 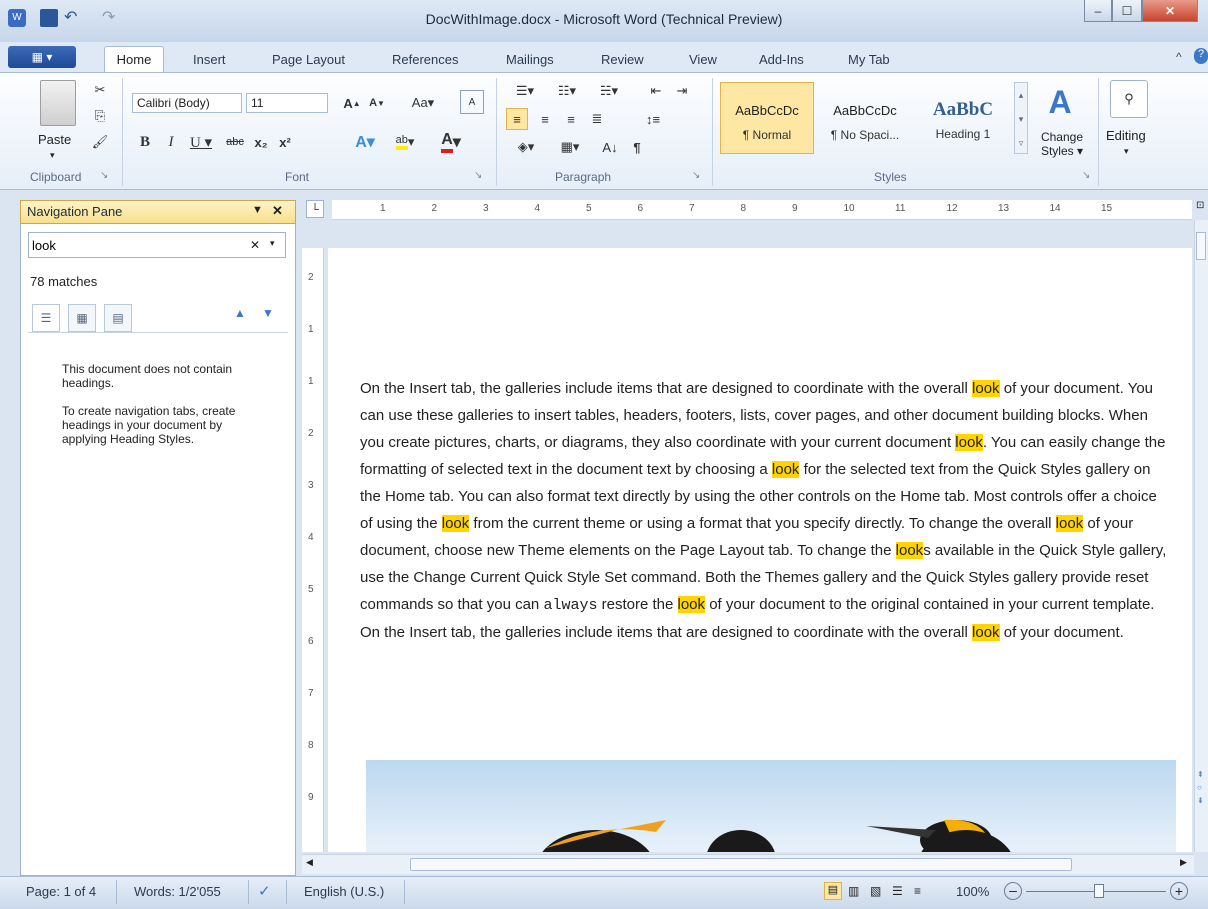 I want to click on numbering-icon: ☷▾, so click(x=567, y=91).